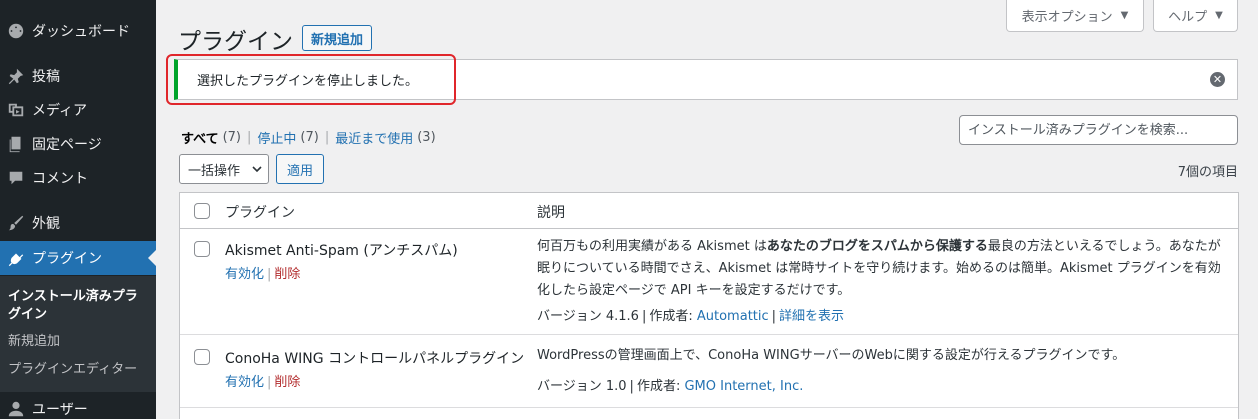 This screenshot has width=1258, height=419. I want to click on menu-comments: コメント, so click(78, 178).